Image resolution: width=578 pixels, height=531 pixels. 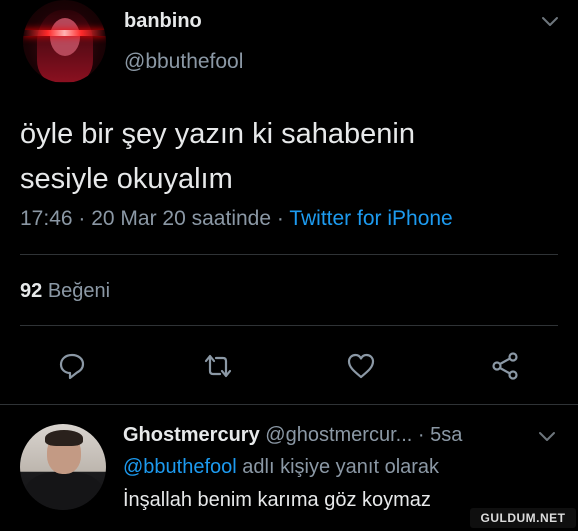 What do you see at coordinates (218, 366) in the screenshot?
I see `retweet-icon` at bounding box center [218, 366].